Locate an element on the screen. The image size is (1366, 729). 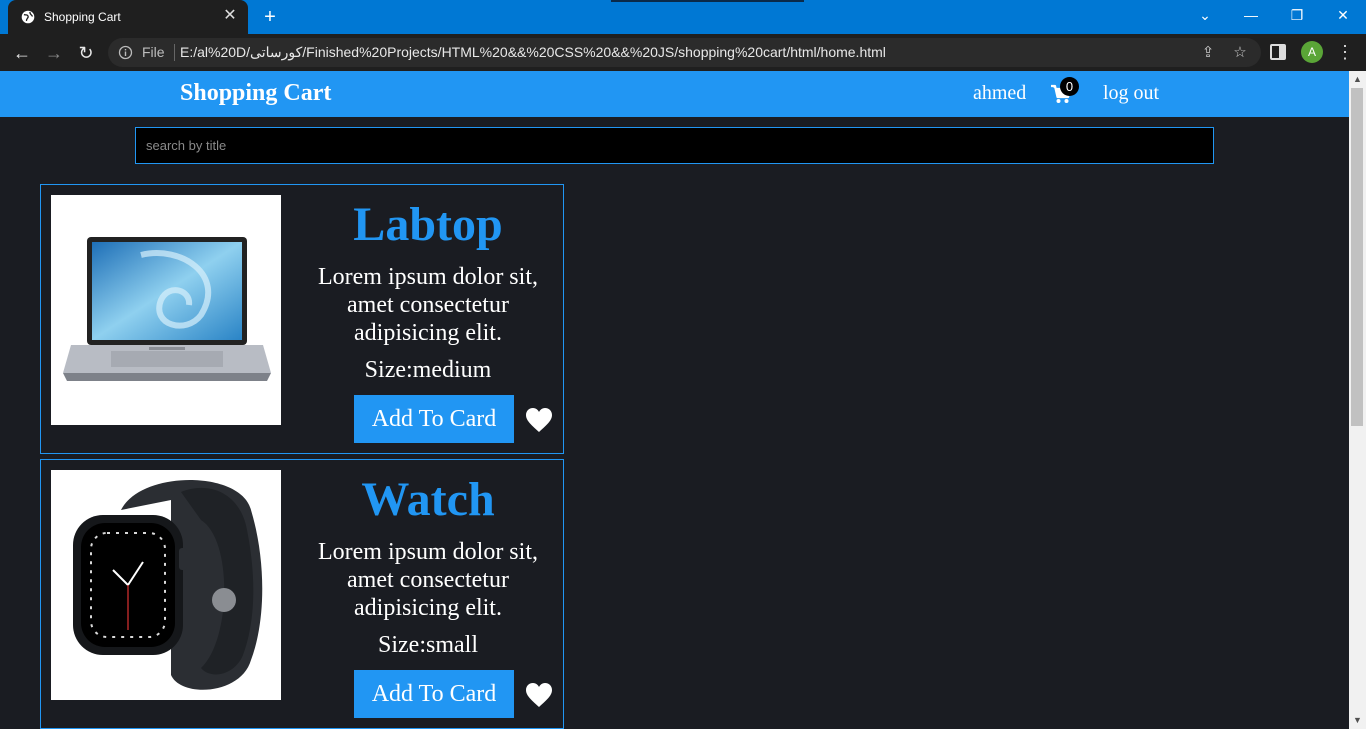
site-brand: Shopping Cart is located at coordinates (255, 93).